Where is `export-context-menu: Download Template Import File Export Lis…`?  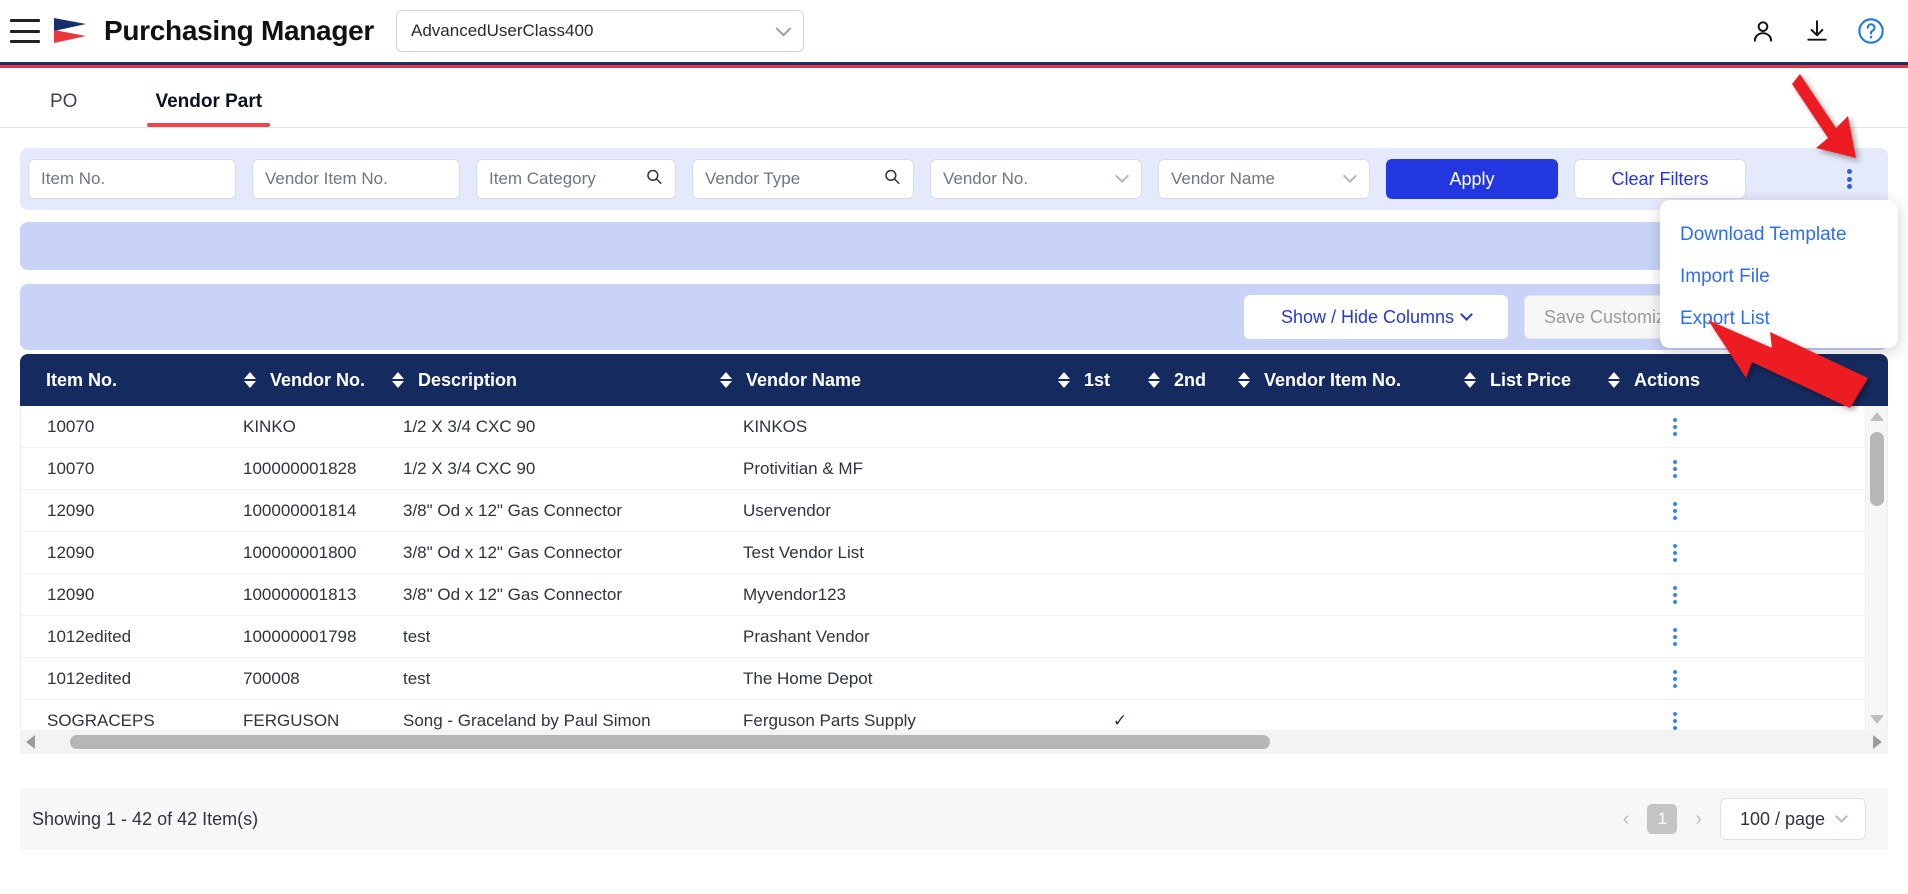
export-context-menu: Download Template Import File Export Lis… is located at coordinates (1779, 274).